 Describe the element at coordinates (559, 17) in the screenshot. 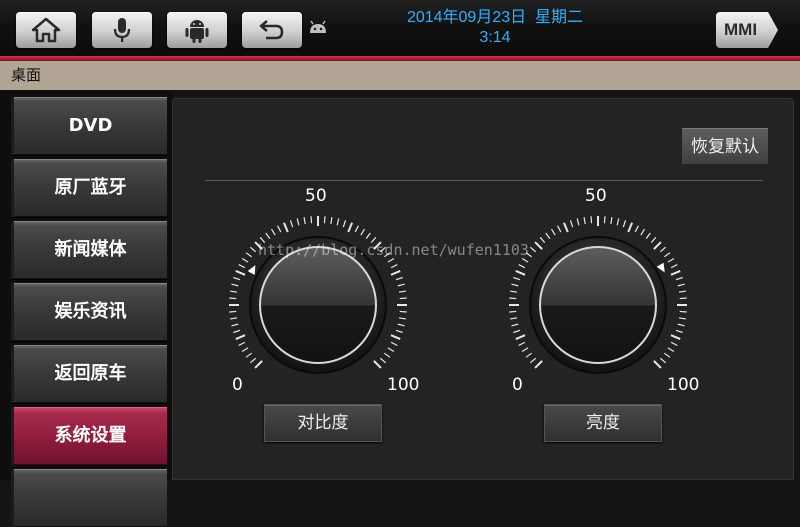

I see `weekday-text: 星期二` at that location.